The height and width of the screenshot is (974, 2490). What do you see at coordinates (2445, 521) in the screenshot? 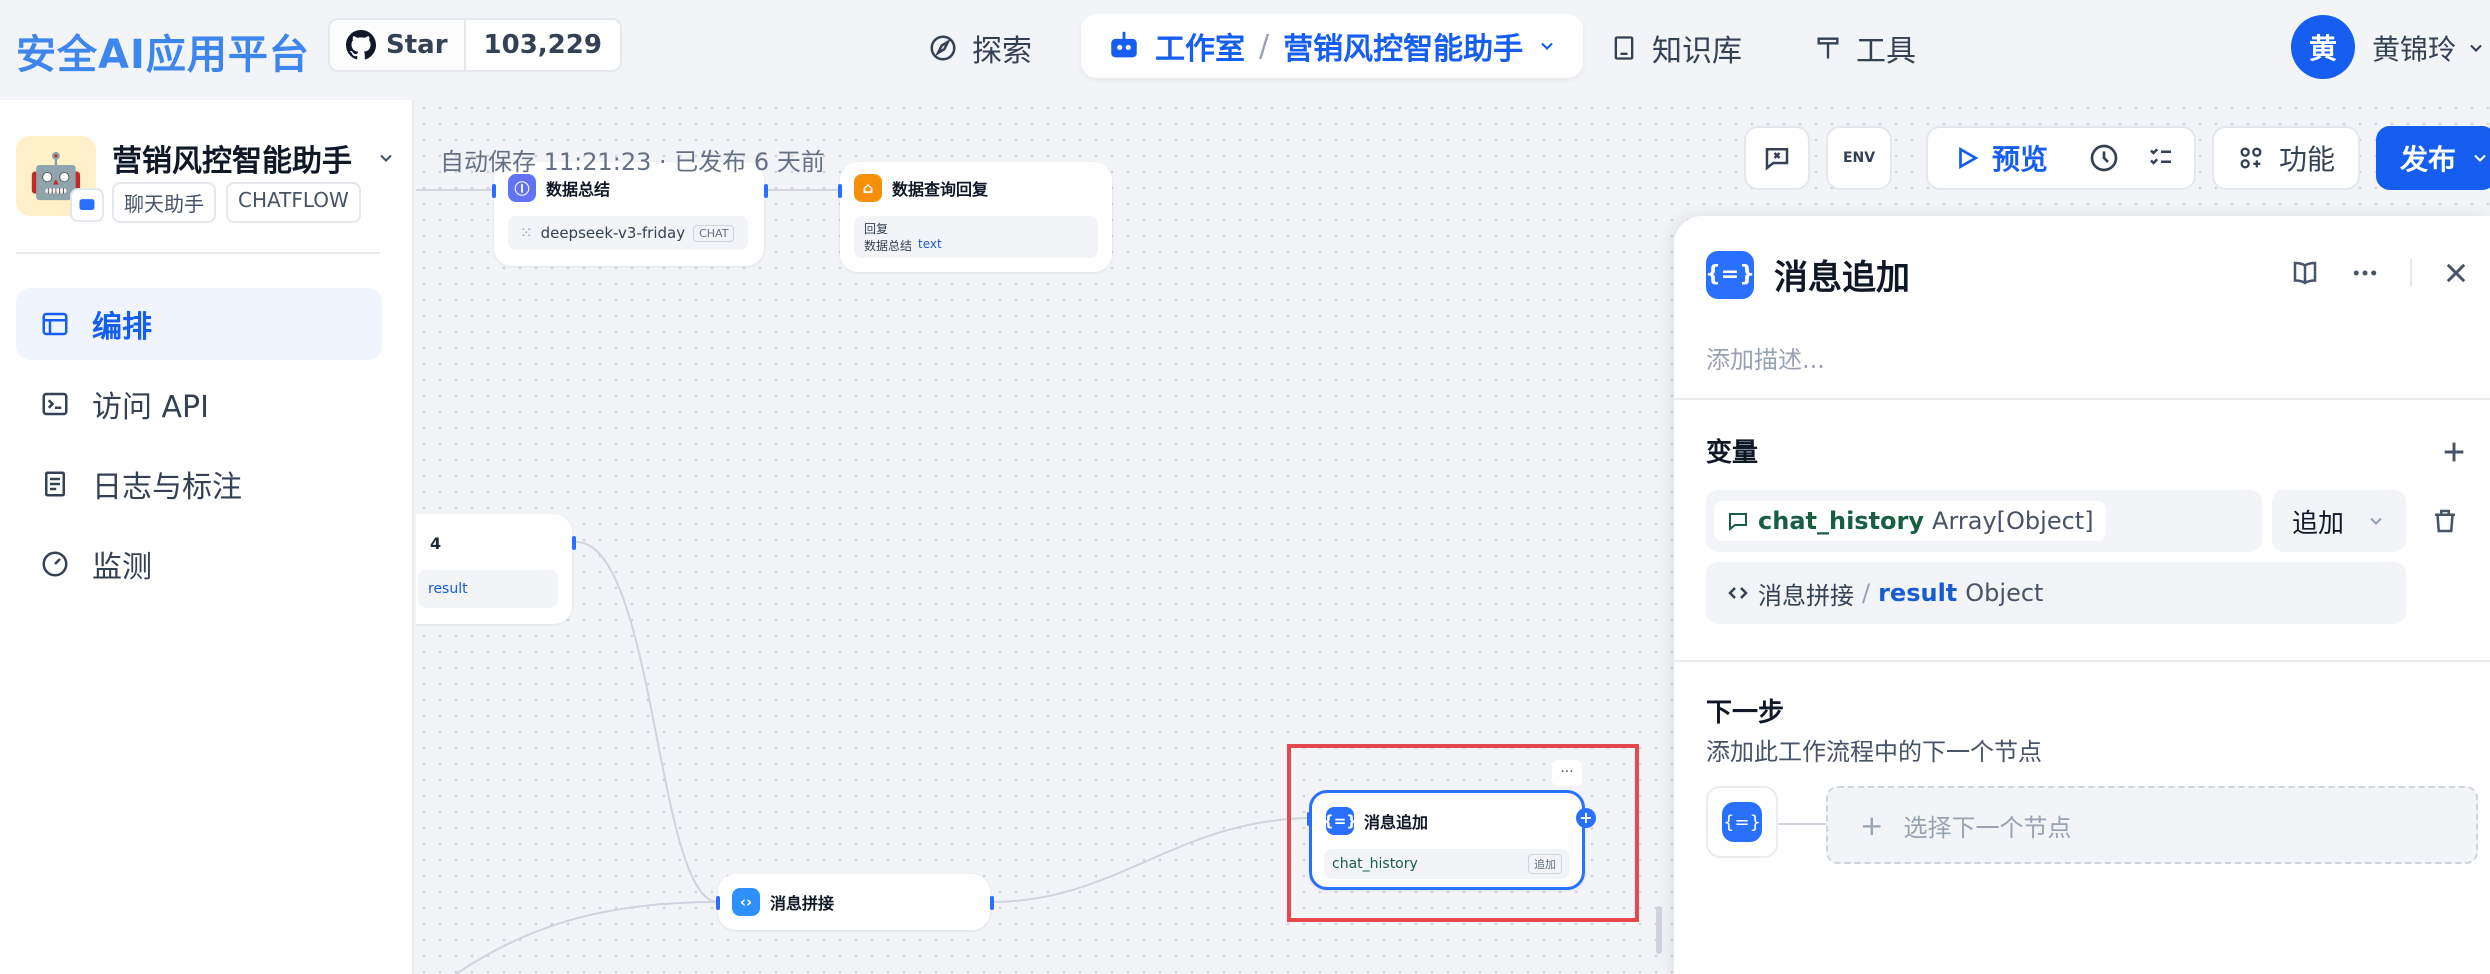
I see `trash-icon` at bounding box center [2445, 521].